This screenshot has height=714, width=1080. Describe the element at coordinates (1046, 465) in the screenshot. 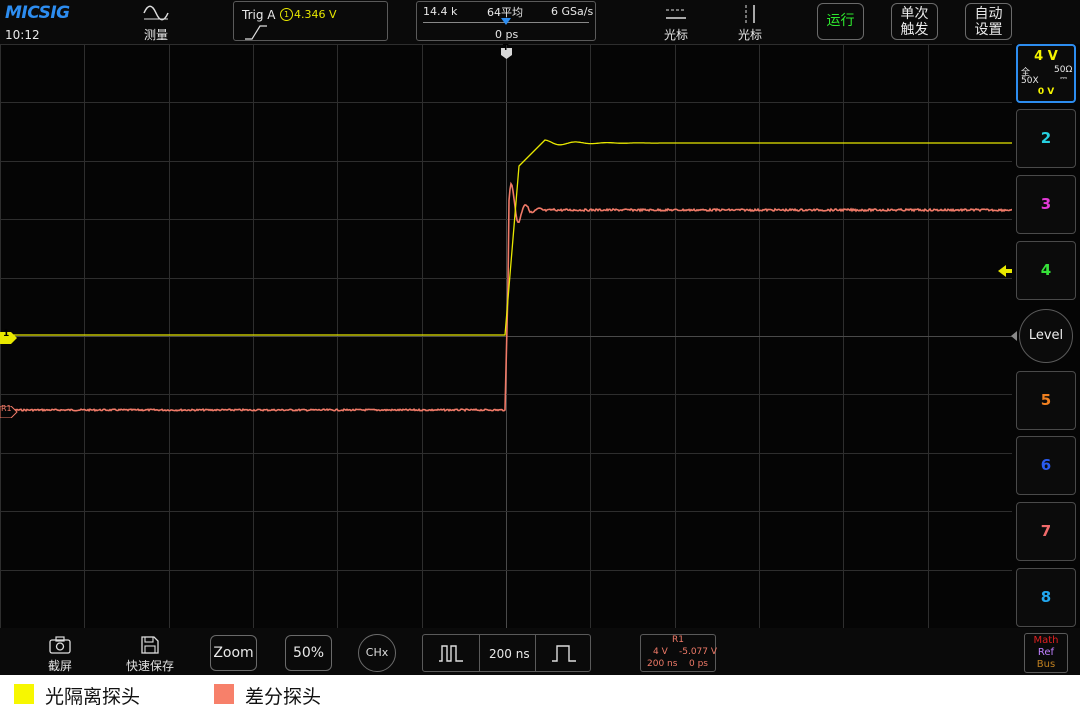

I see `channel-6-button: 6` at that location.